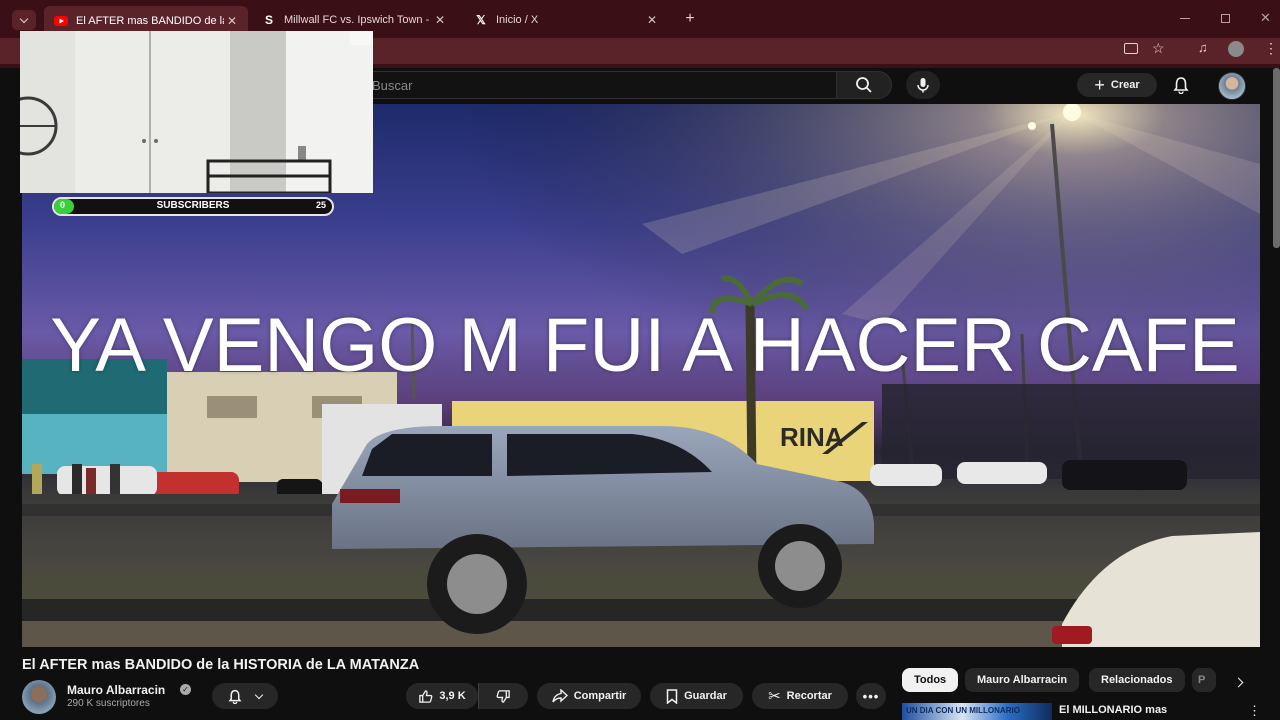 The height and width of the screenshot is (720, 1280). What do you see at coordinates (1254, 711) in the screenshot?
I see `related-more-icon: ⋮` at bounding box center [1254, 711].